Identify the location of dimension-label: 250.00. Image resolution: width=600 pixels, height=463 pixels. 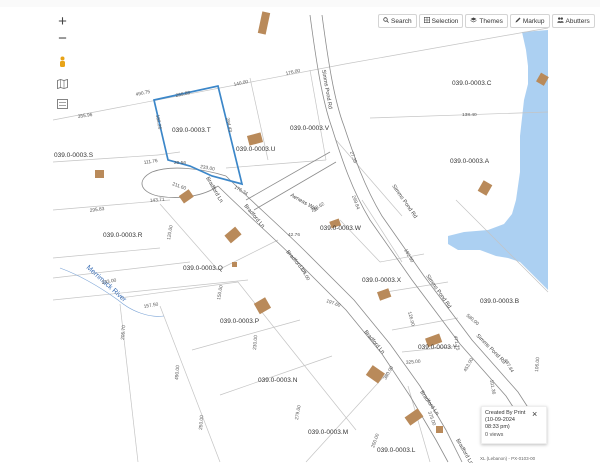
(201, 422).